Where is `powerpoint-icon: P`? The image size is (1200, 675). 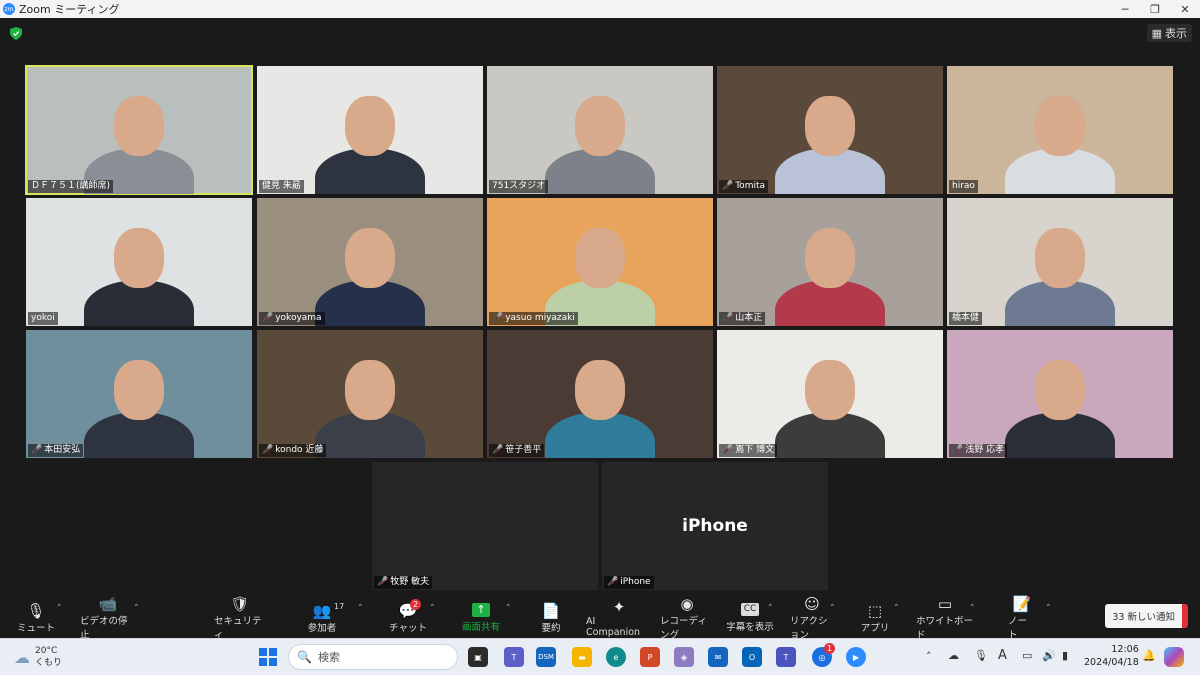 powerpoint-icon: P is located at coordinates (650, 657).